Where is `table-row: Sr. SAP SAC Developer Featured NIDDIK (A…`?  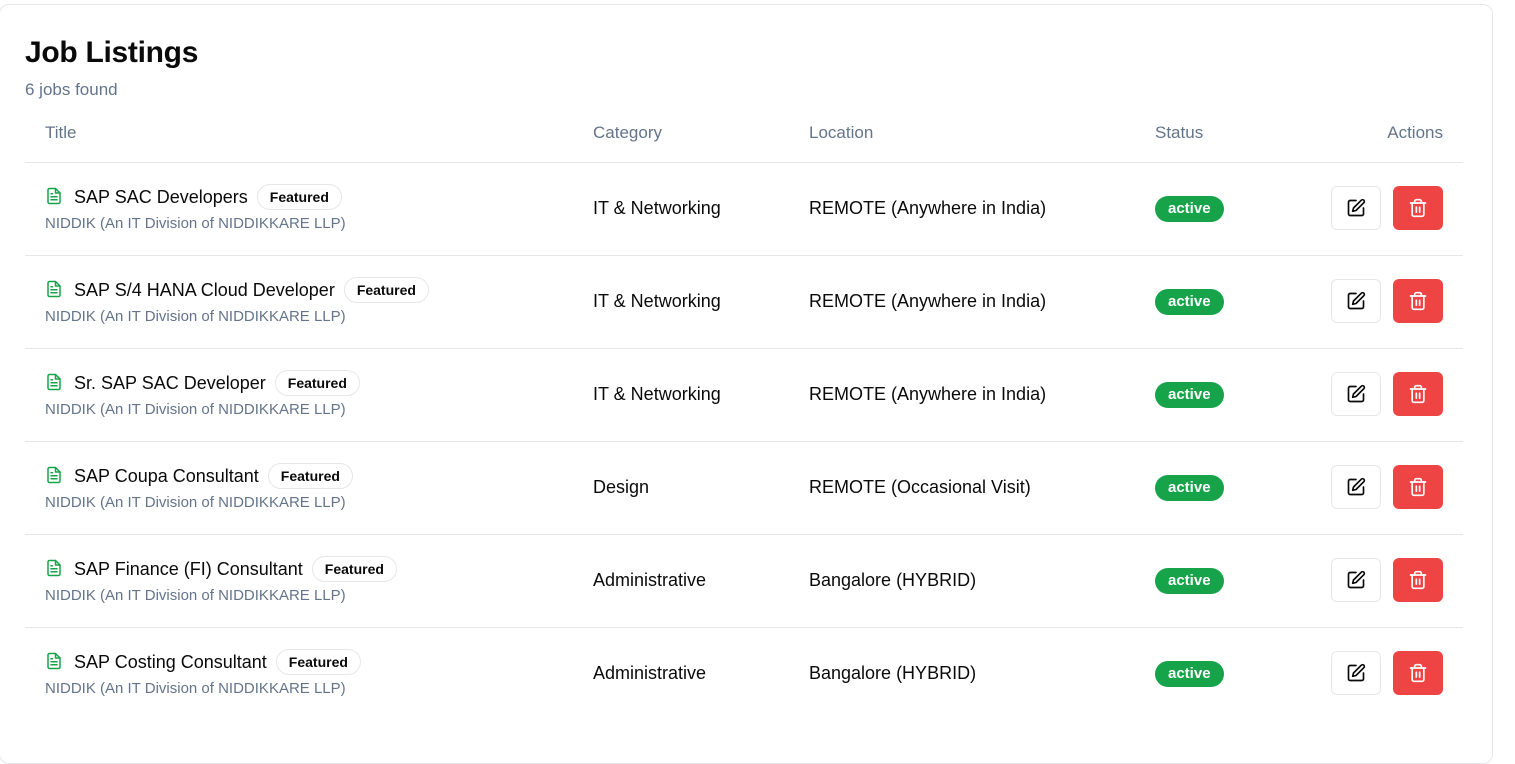 table-row: Sr. SAP SAC Developer Featured NIDDIK (A… is located at coordinates (744, 395).